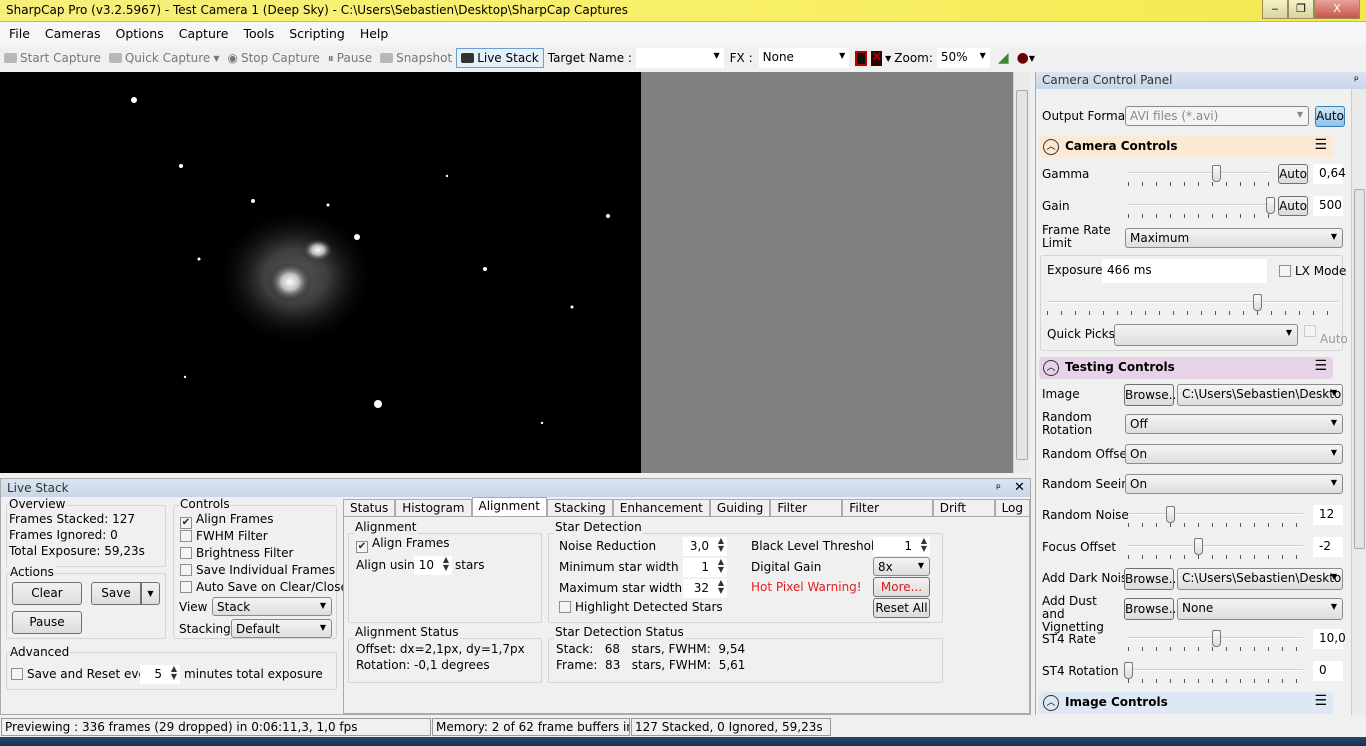 The width and height of the screenshot is (1366, 746). Describe the element at coordinates (202, 31) in the screenshot. I see `menu-capture: Capture` at that location.